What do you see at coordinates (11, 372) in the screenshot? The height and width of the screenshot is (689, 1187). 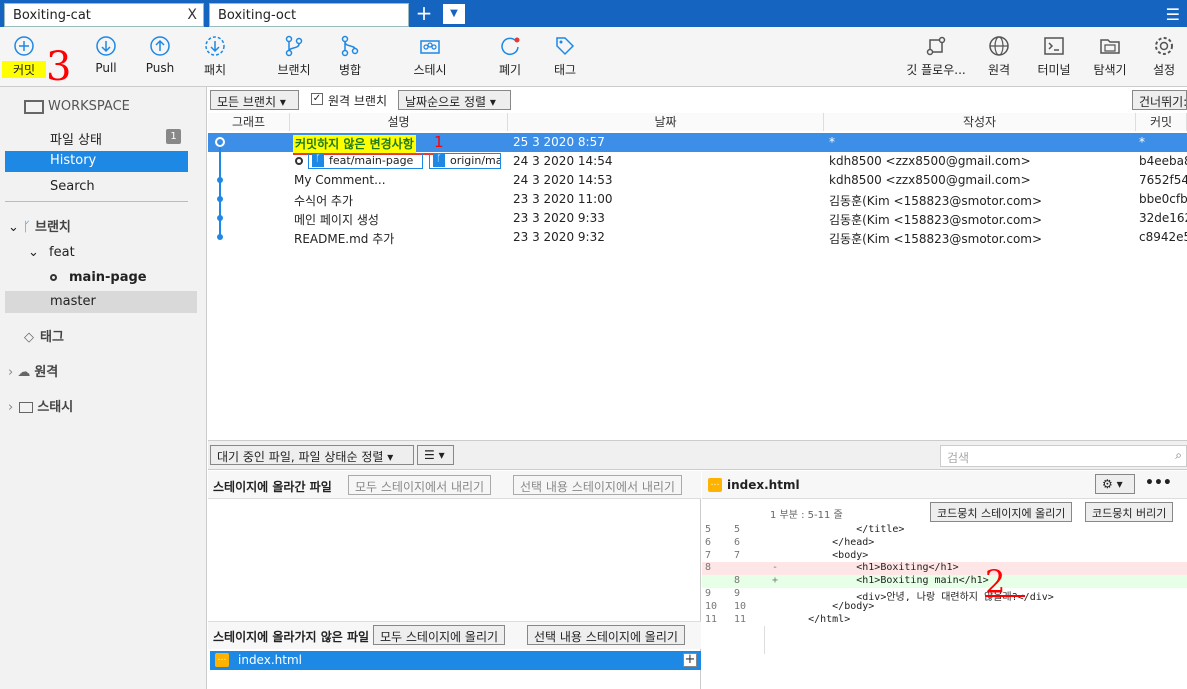 I see `chevron-right-icon: ›` at bounding box center [11, 372].